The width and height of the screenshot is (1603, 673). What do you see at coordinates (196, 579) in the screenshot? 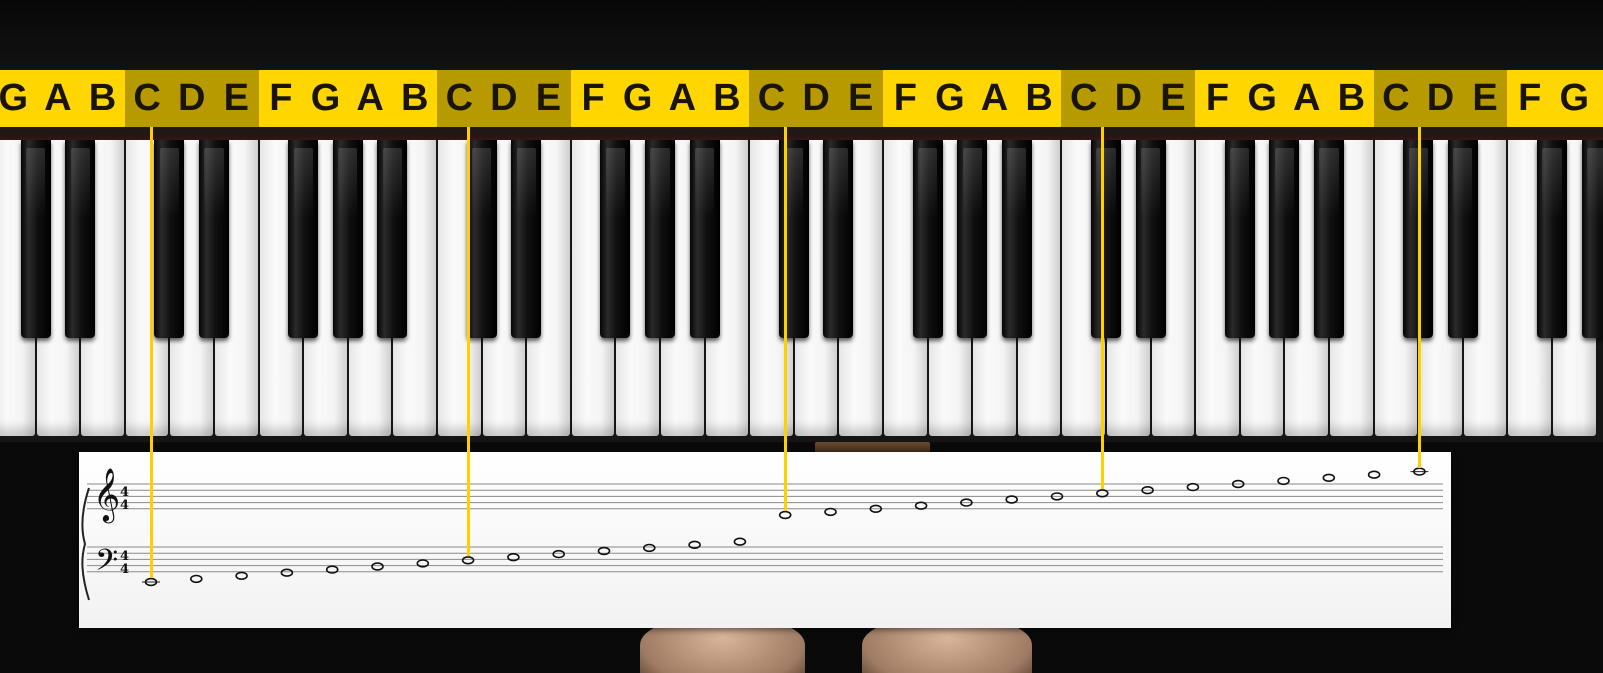
I see `note-d2` at bounding box center [196, 579].